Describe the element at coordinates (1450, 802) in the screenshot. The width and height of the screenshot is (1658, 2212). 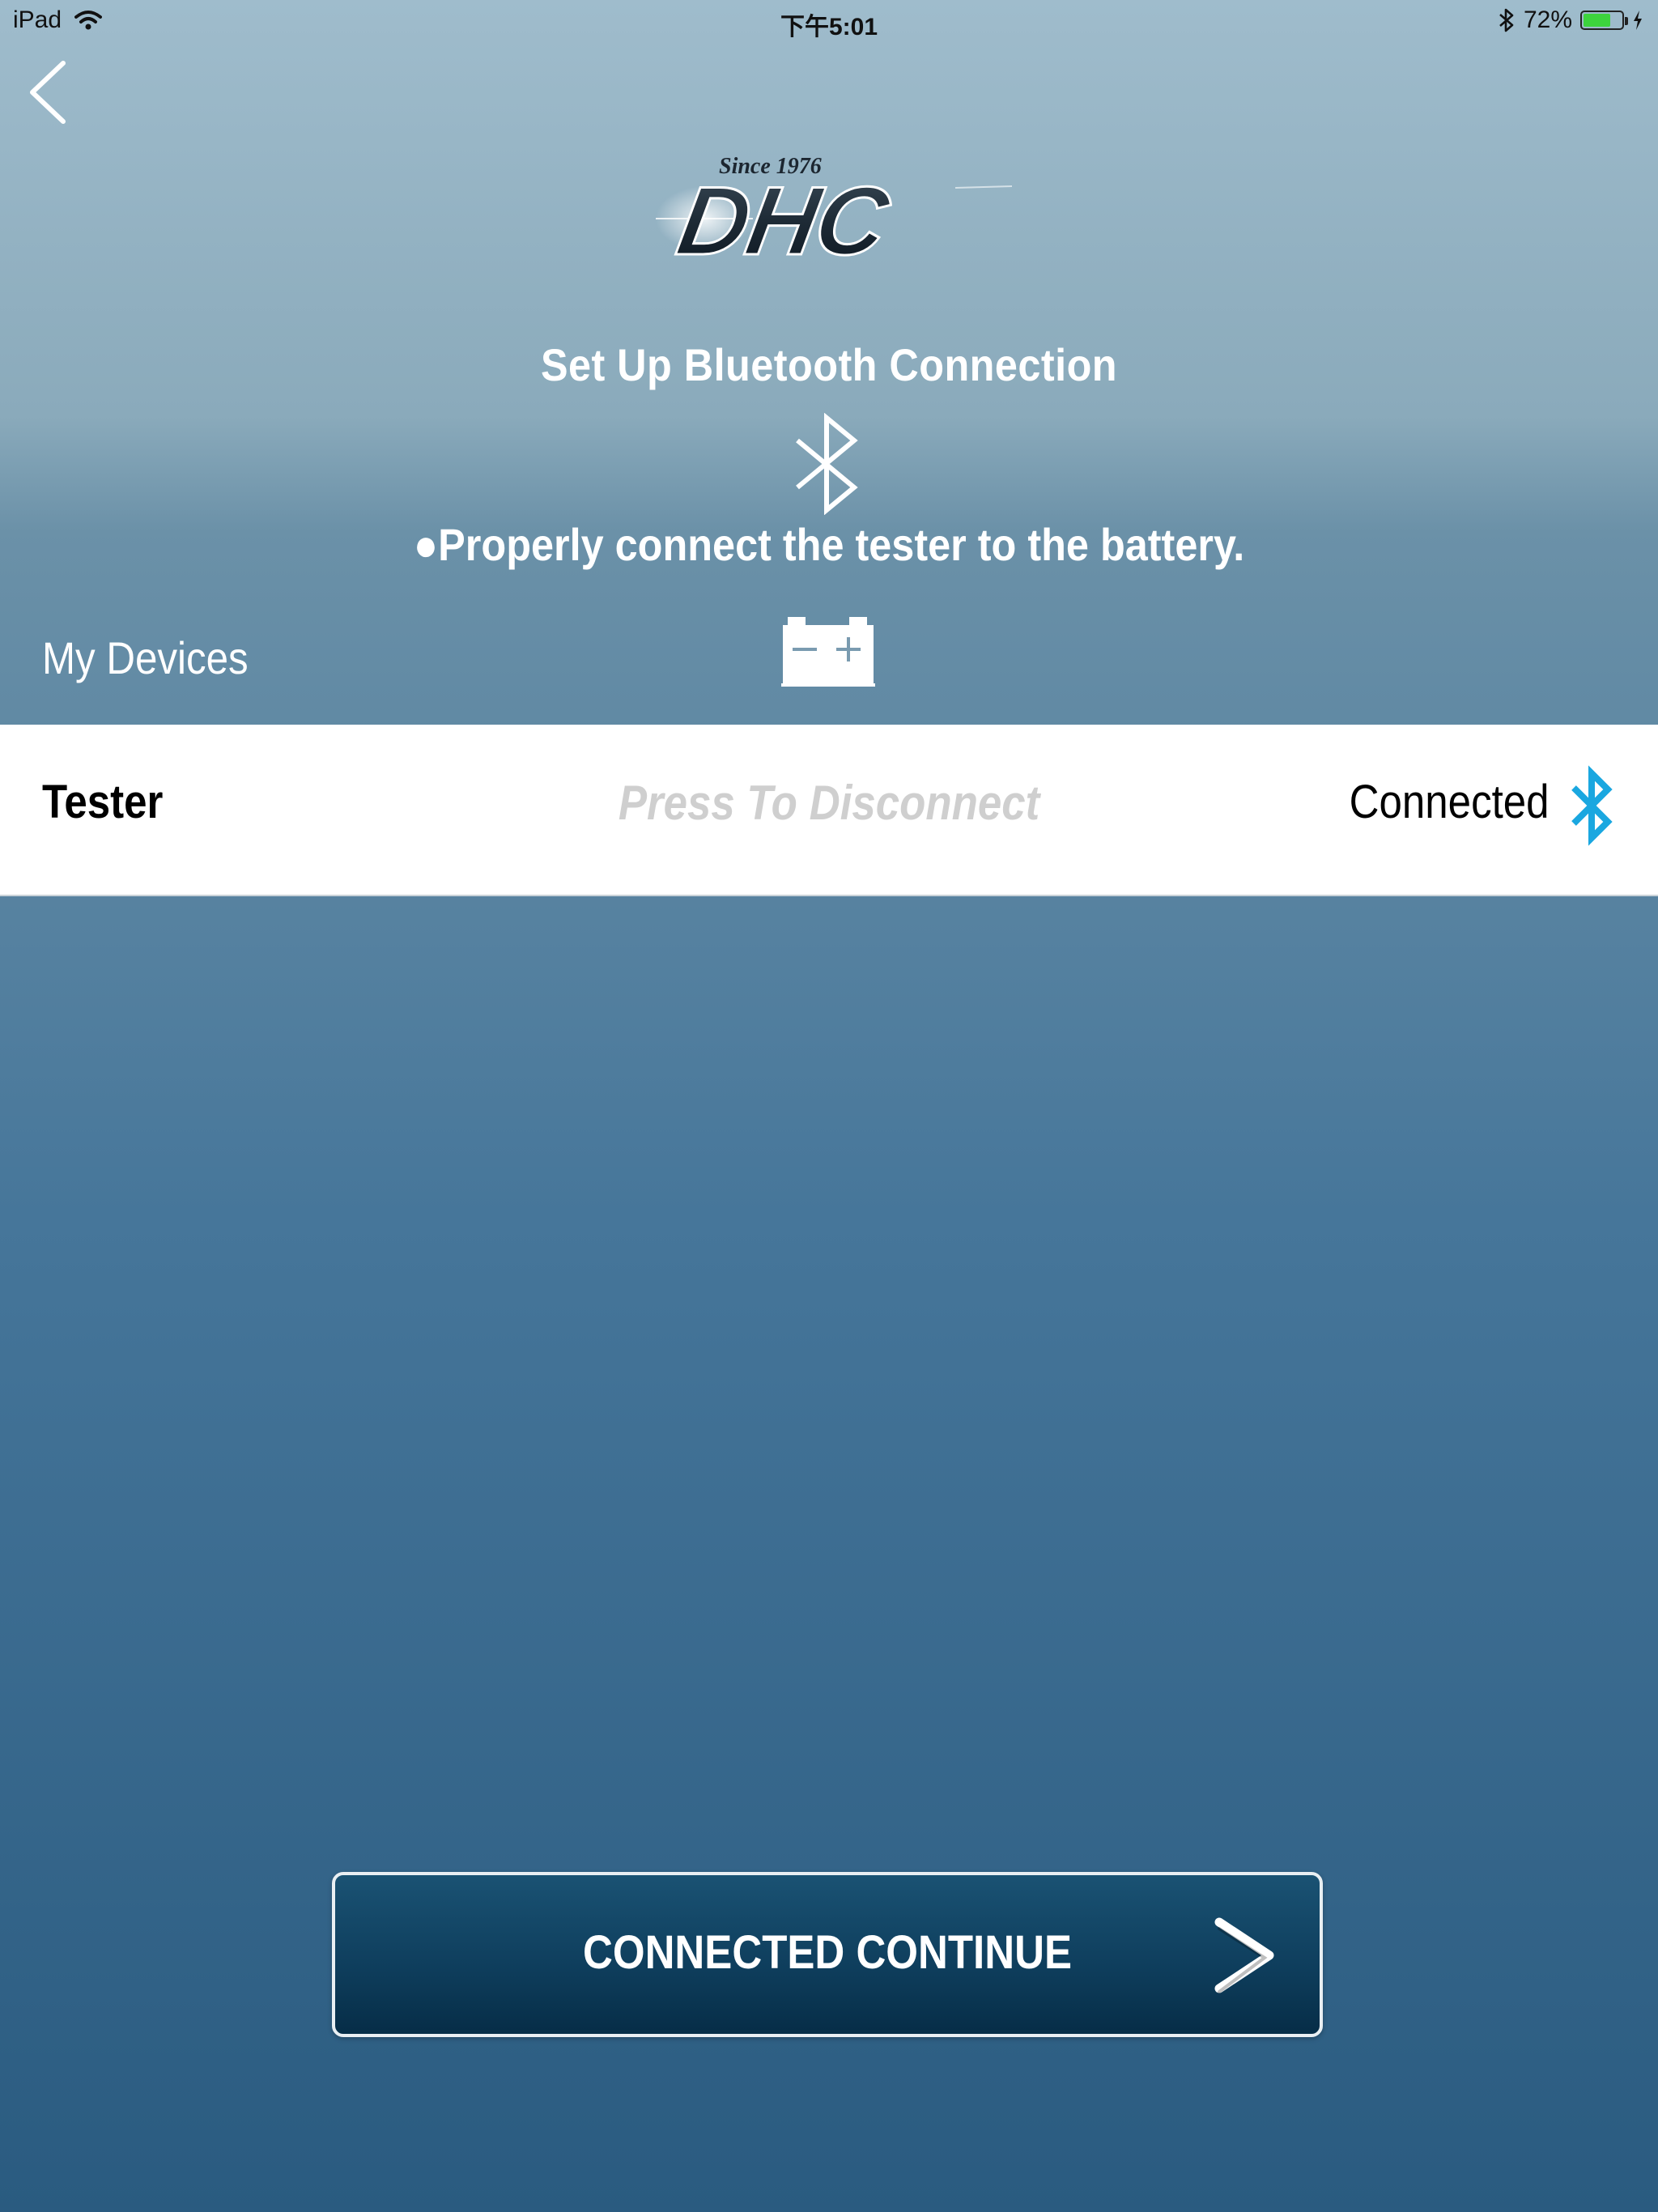
I see `connection-status: Connected` at that location.